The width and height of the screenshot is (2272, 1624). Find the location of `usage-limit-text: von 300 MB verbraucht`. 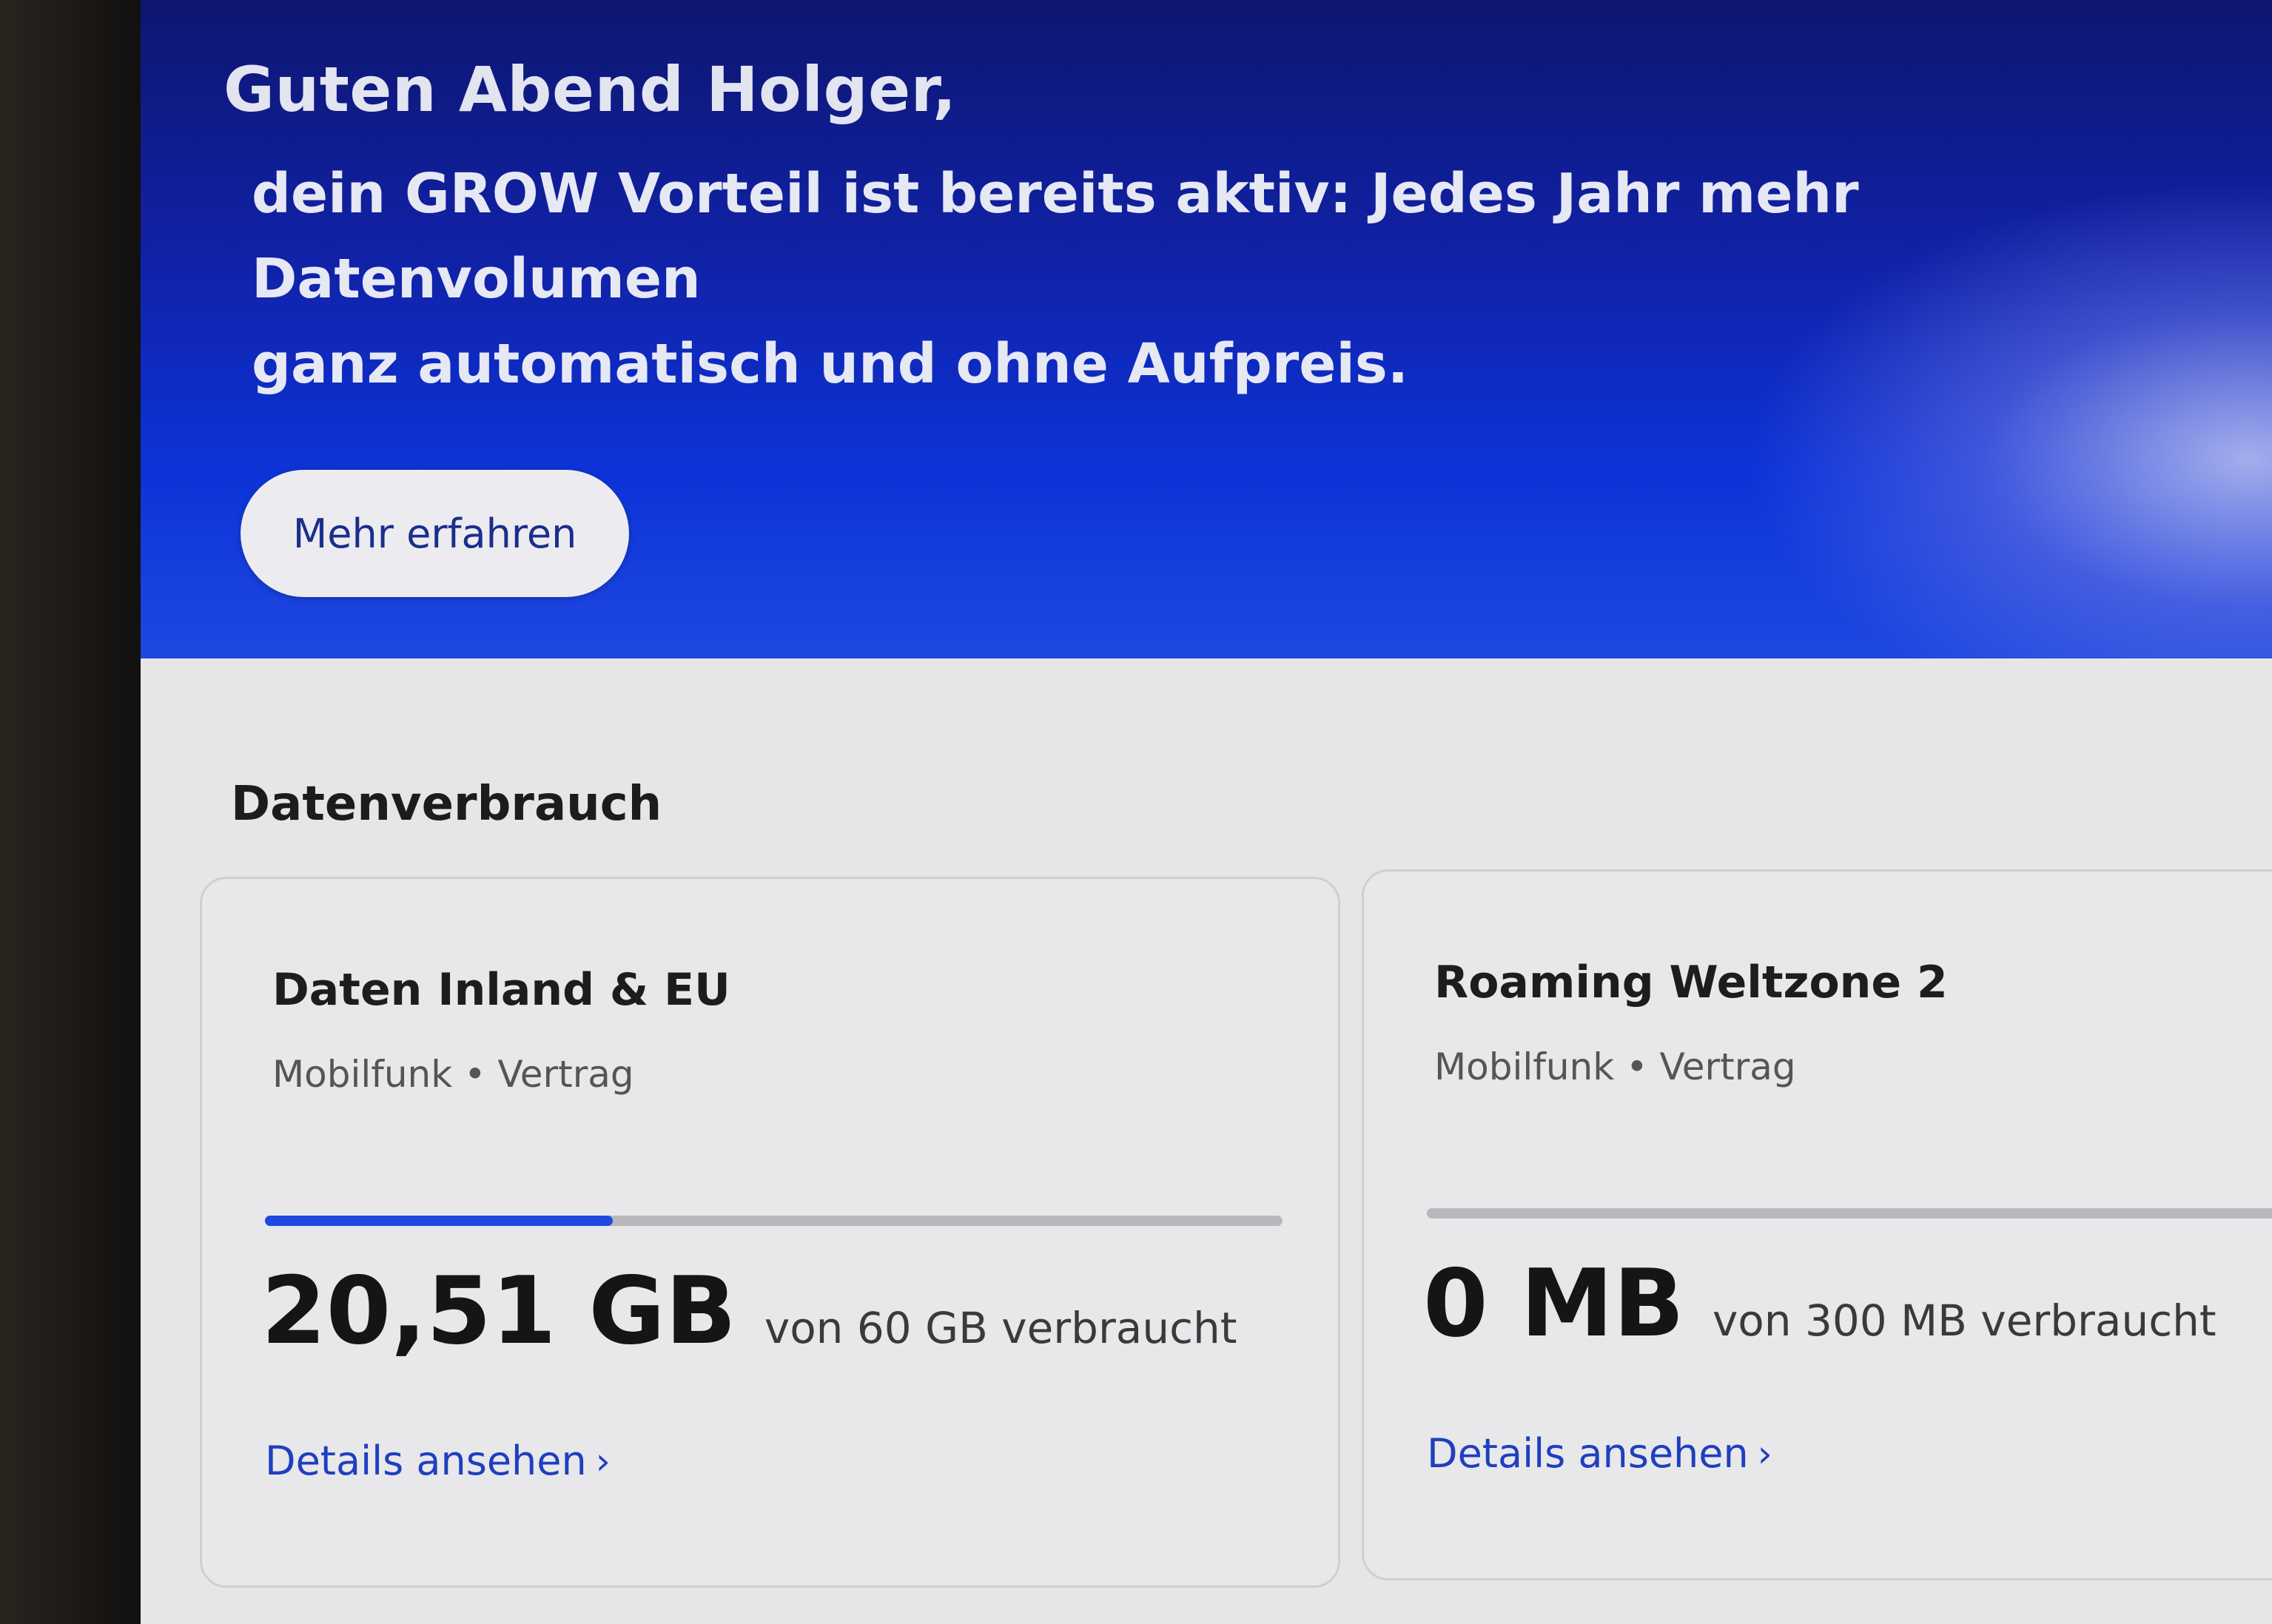

usage-limit-text: von 300 MB verbraucht is located at coordinates (1964, 1321).